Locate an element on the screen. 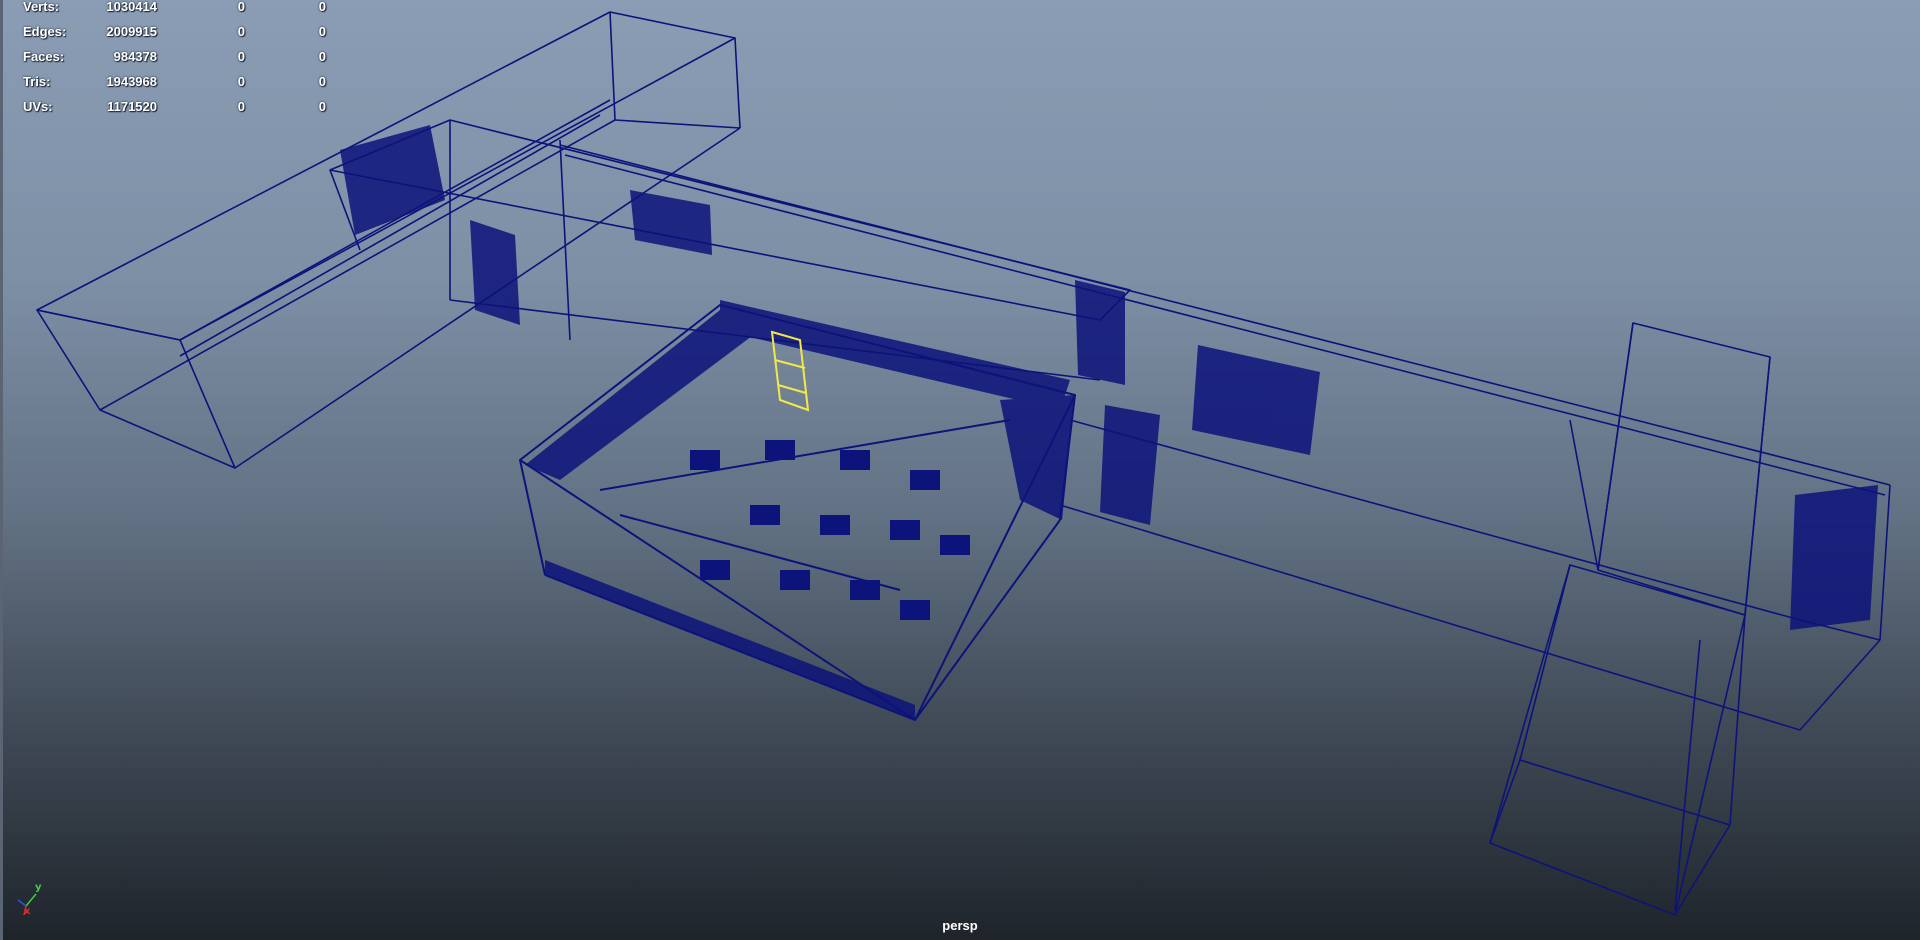  camera-name-label: persp is located at coordinates (960, 925).